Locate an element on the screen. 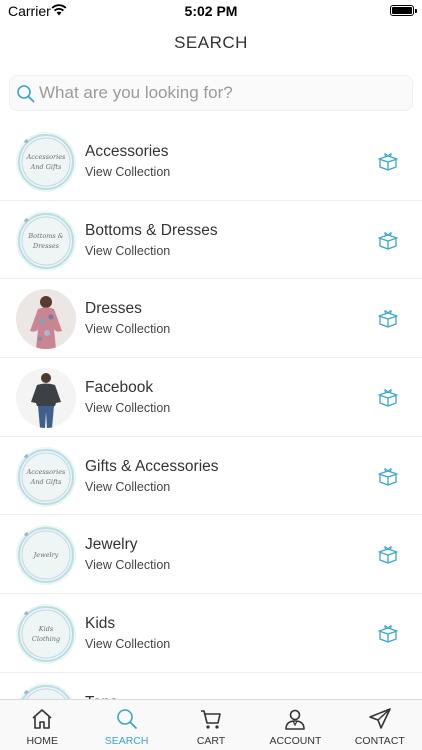  tab-label: HOME is located at coordinates (42, 741).